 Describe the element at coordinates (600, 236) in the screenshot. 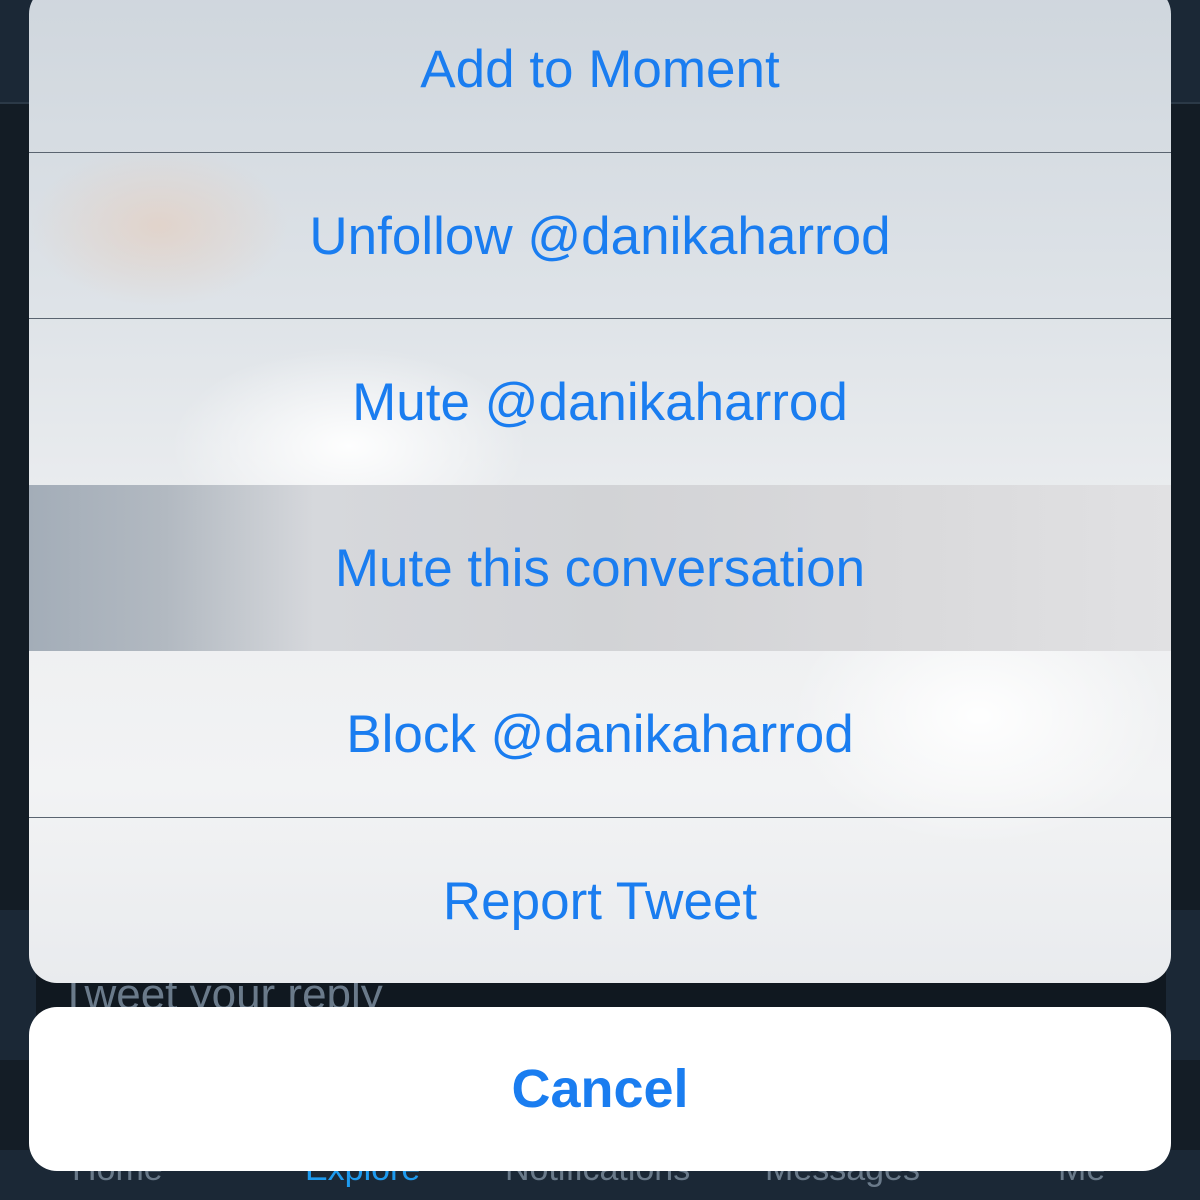

I see `unfollow-button: Unfollow @danikaharrod` at that location.